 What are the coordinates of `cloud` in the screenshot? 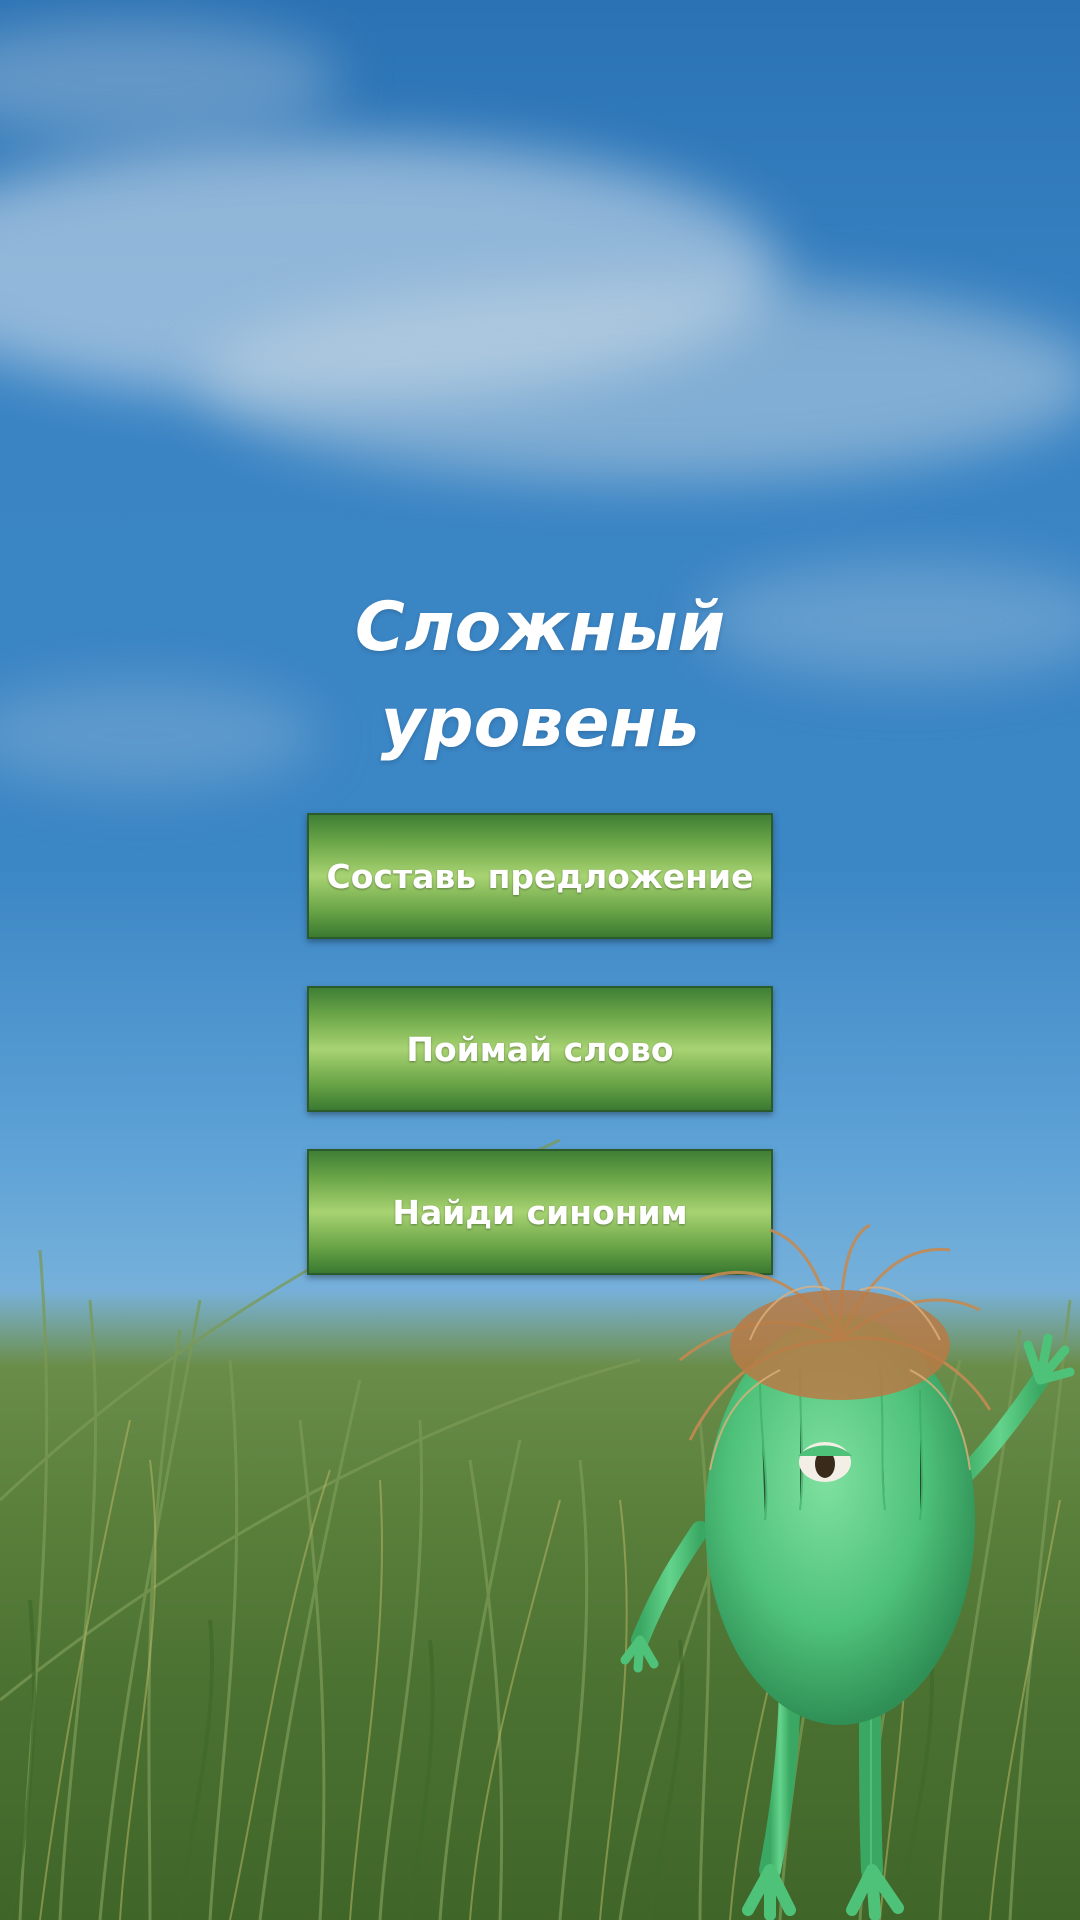 It's located at (640, 380).